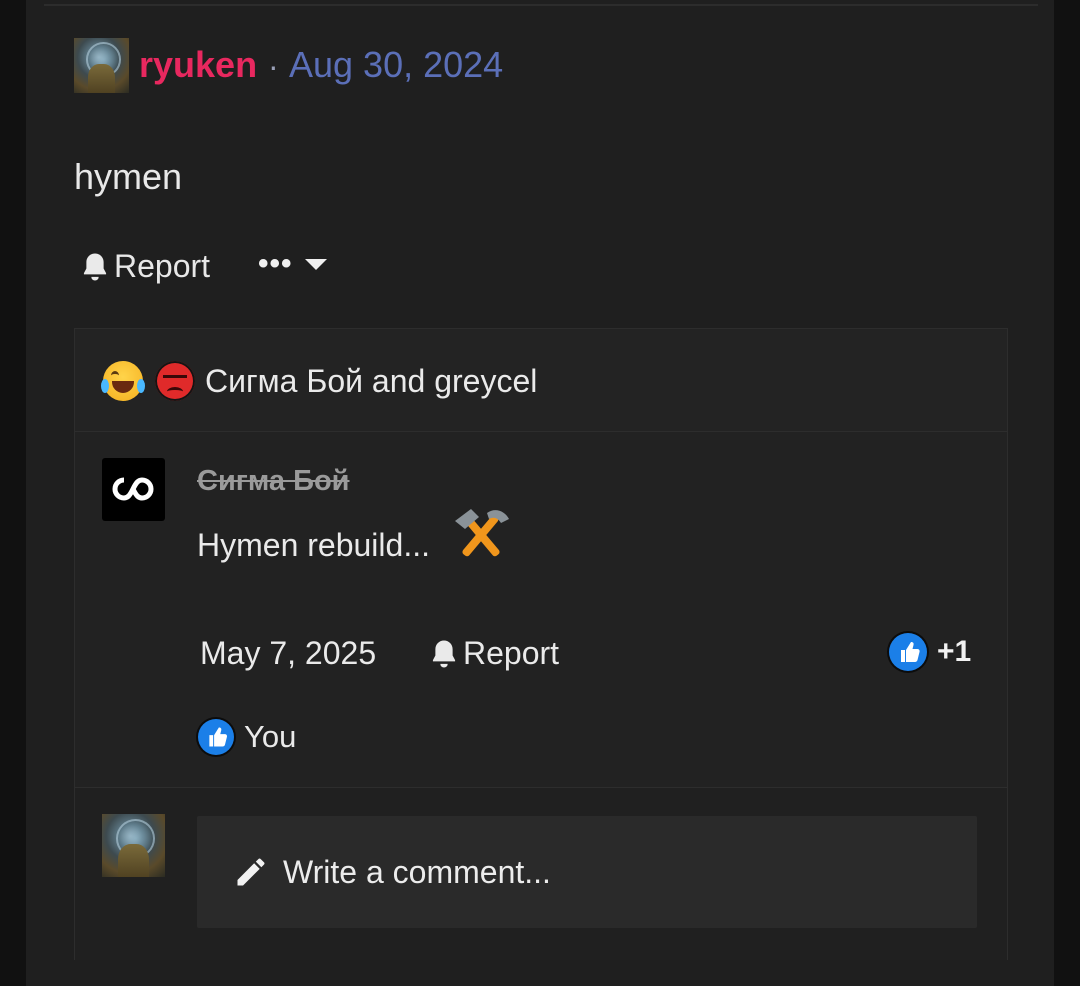 The width and height of the screenshot is (1080, 986). Describe the element at coordinates (482, 533) in the screenshot. I see `hammer-and-pick-icon` at that location.